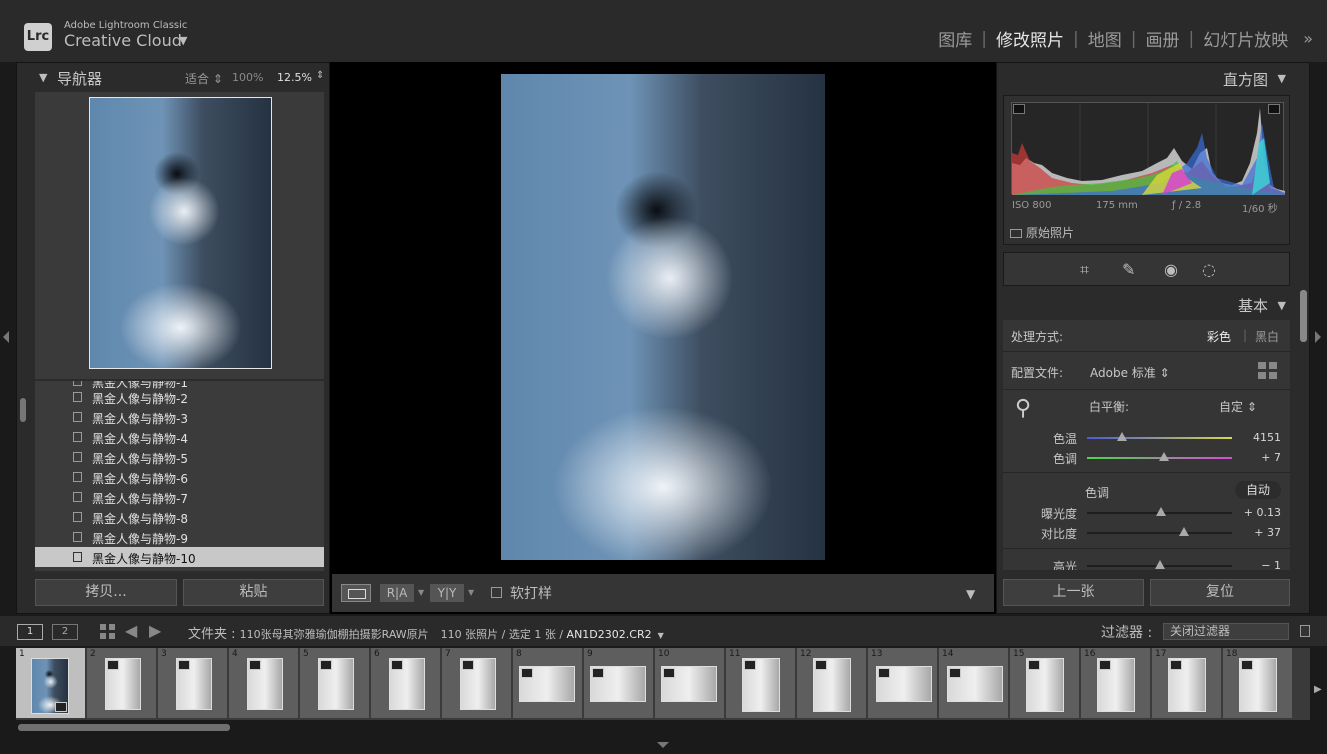 The image size is (1327, 754). I want to click on module-map: 地图, so click(1105, 38).